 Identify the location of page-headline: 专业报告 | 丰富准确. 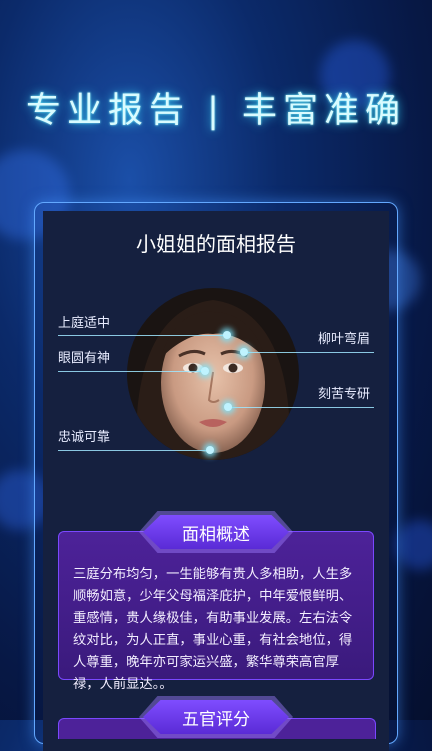
(216, 111).